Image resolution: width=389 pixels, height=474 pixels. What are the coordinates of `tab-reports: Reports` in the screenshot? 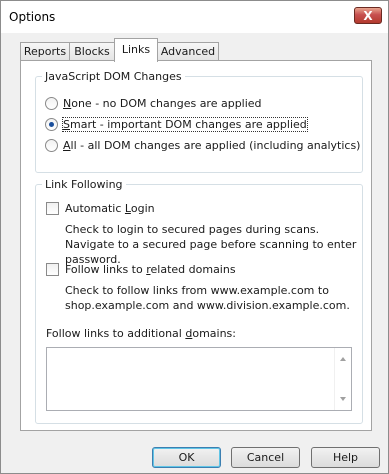 It's located at (45, 51).